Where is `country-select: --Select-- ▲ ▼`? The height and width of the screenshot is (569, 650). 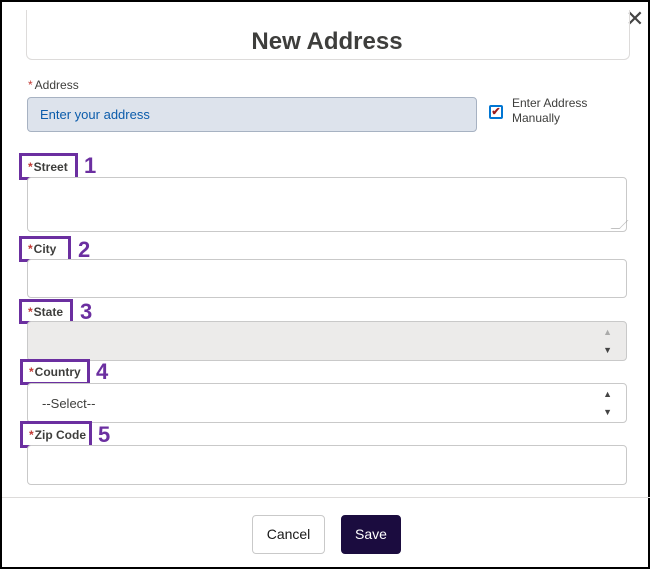
country-select: --Select-- ▲ ▼ is located at coordinates (327, 403).